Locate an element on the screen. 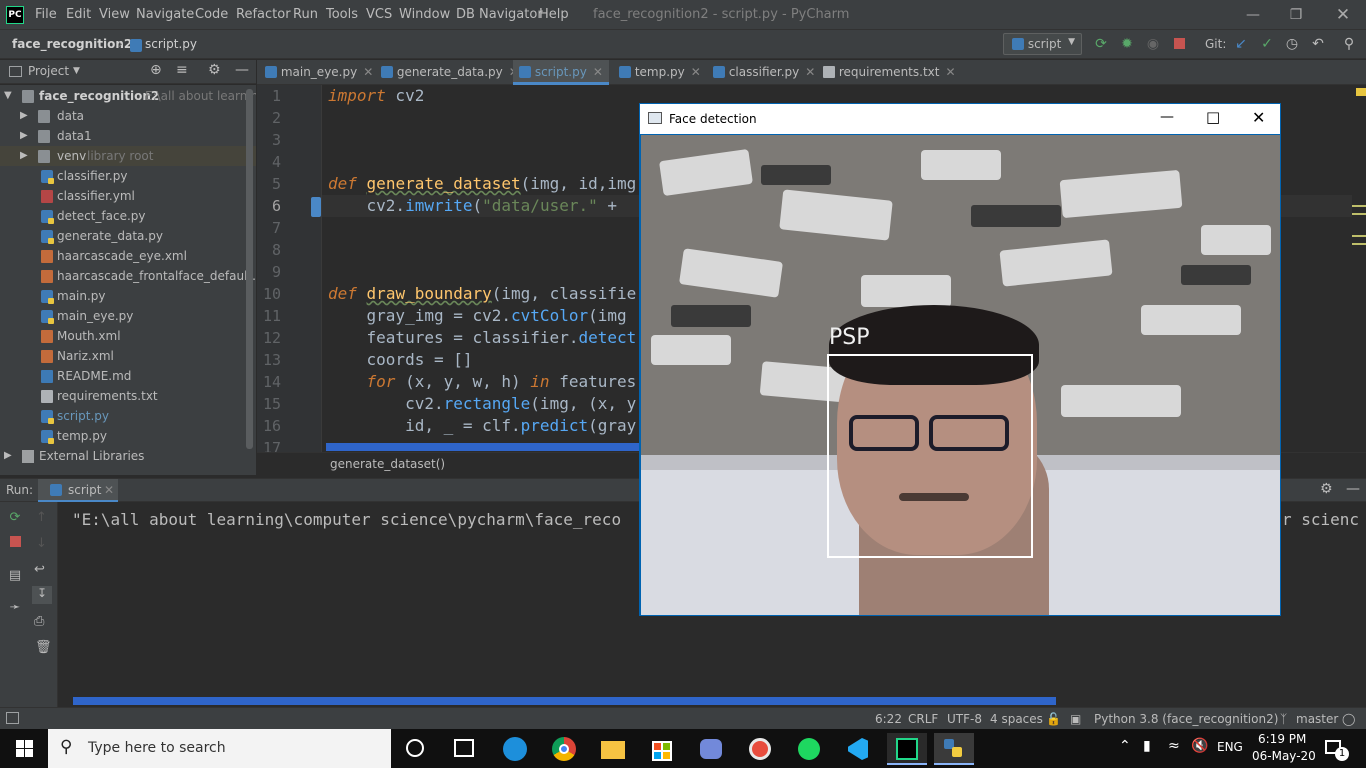  store-icon is located at coordinates (662, 749).